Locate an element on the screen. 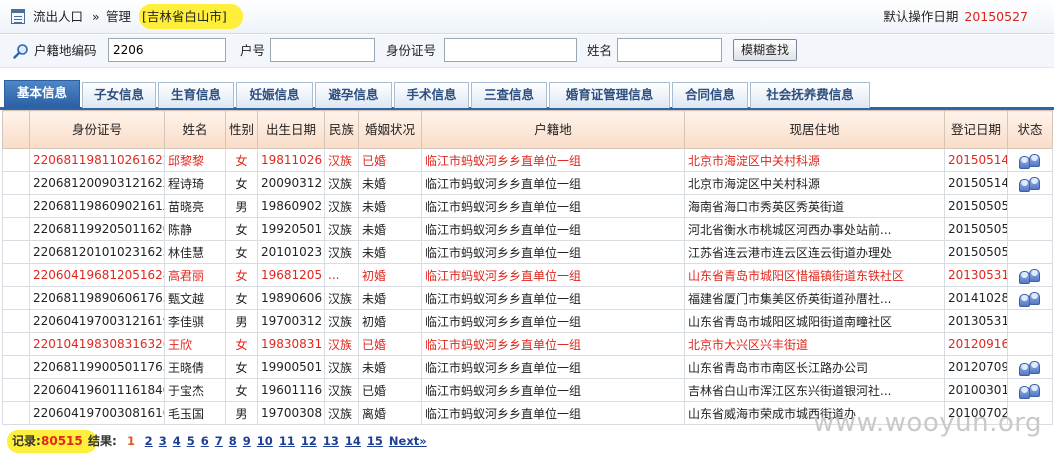  column-header-residence: 现居住地 is located at coordinates (814, 129).